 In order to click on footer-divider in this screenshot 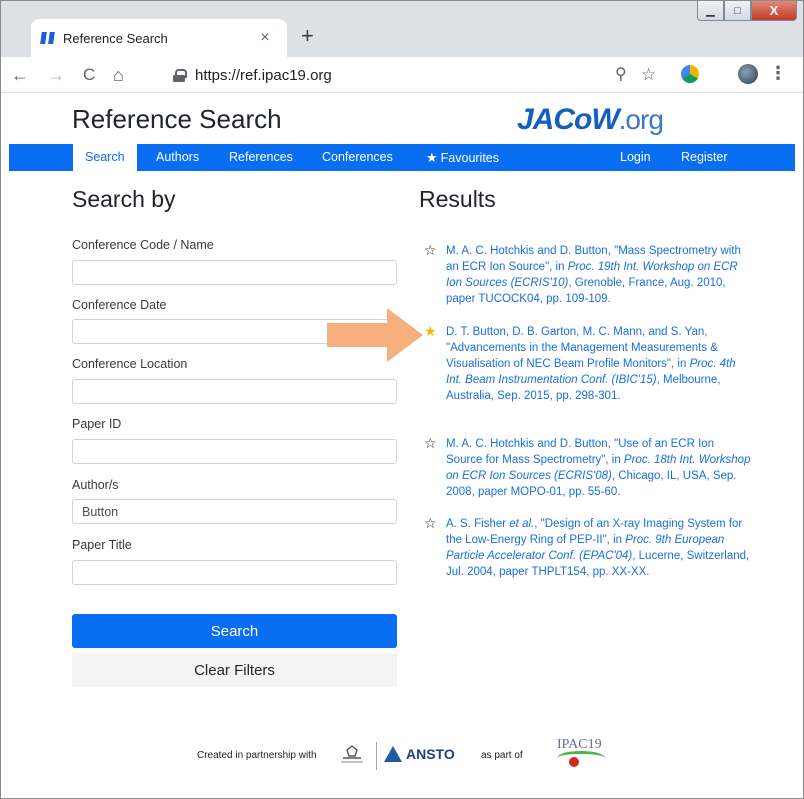, I will do `click(376, 756)`.